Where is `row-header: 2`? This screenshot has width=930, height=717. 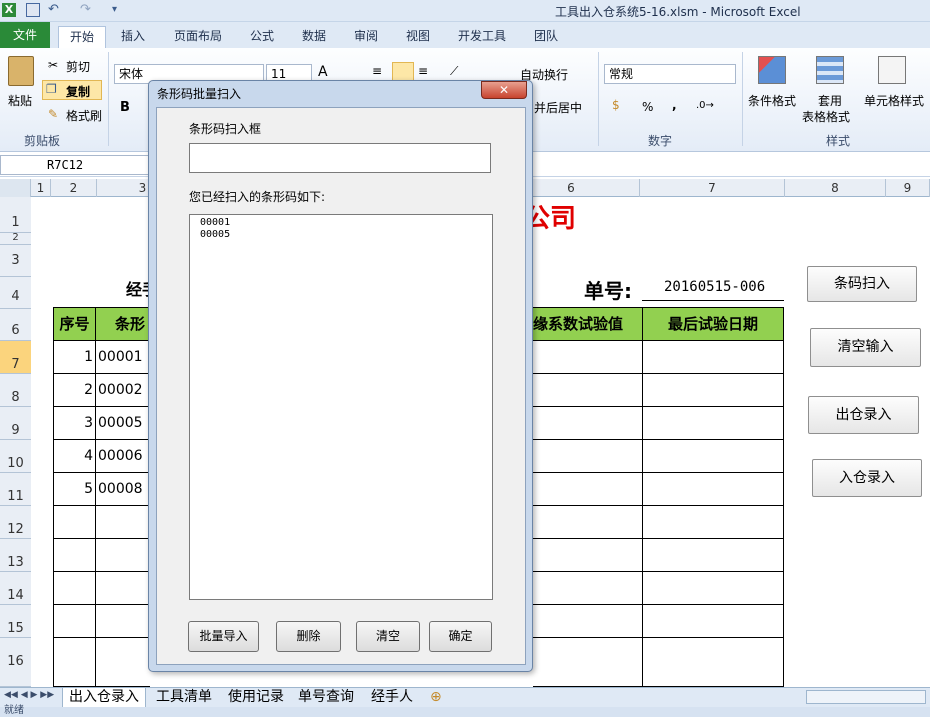
row-header: 2 is located at coordinates (15, 239).